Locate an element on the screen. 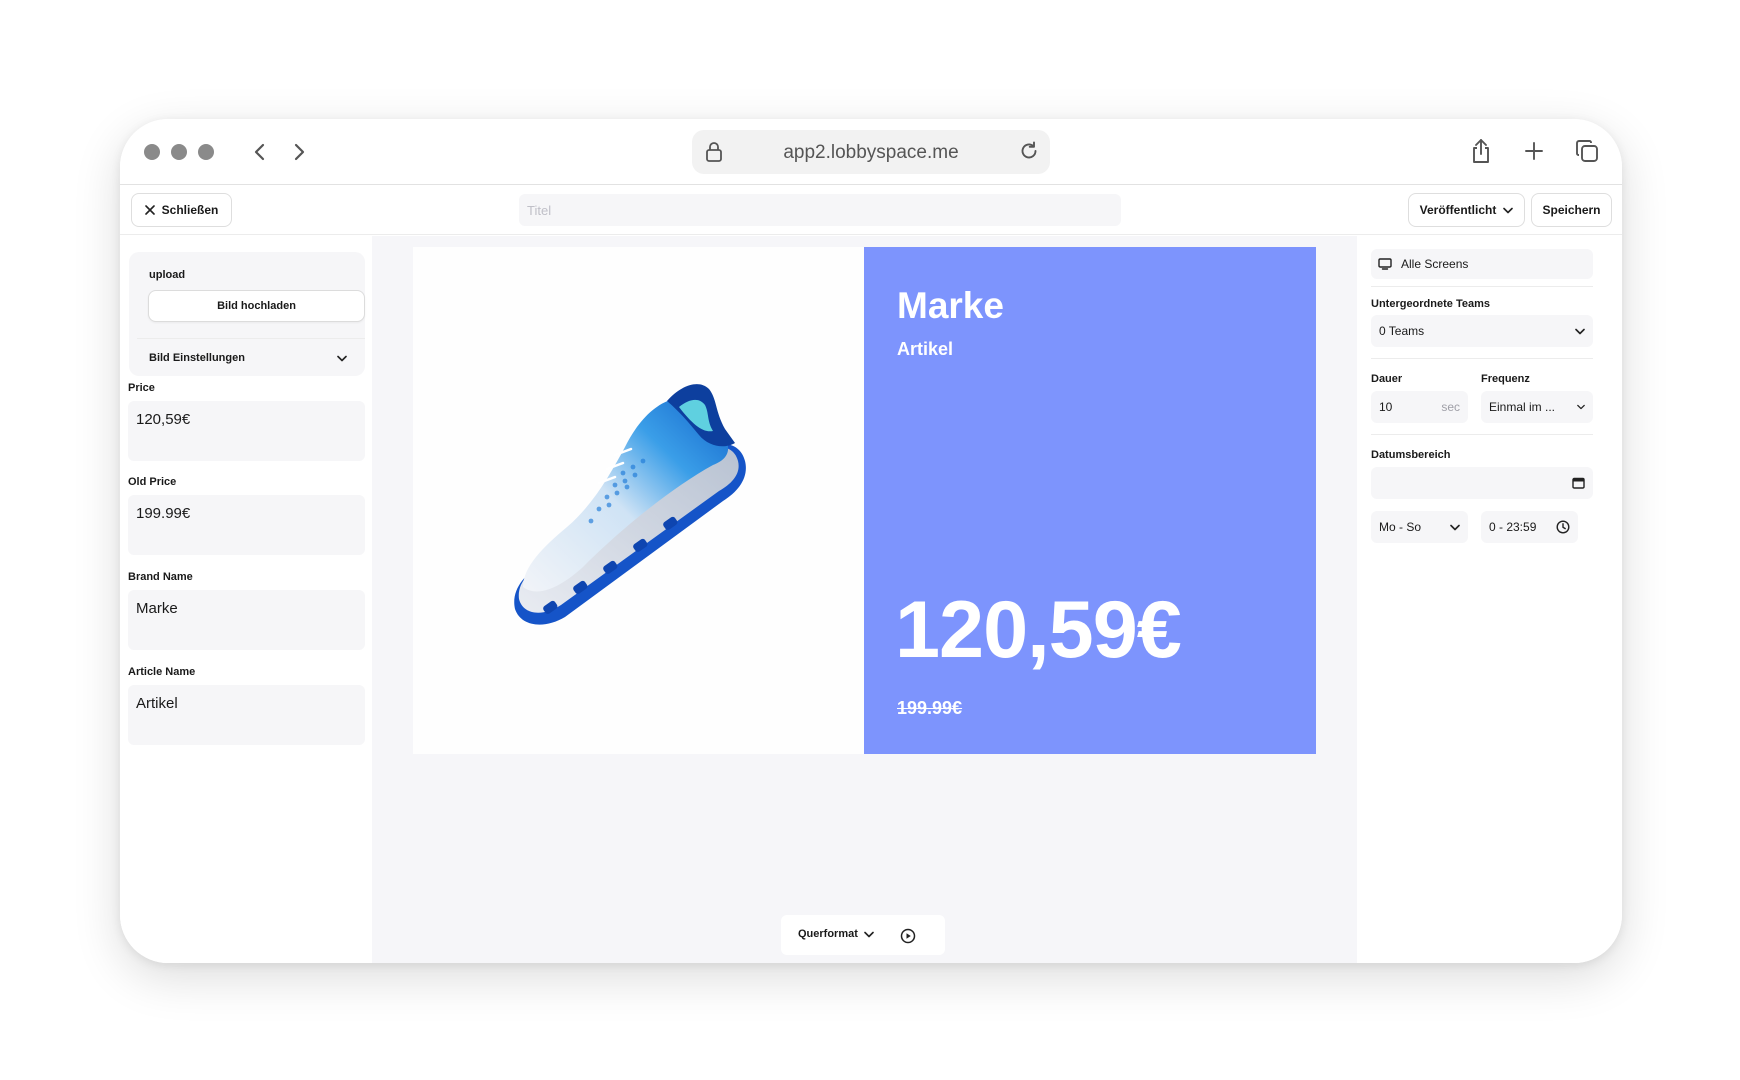  new-tab-icon is located at coordinates (1534, 151).